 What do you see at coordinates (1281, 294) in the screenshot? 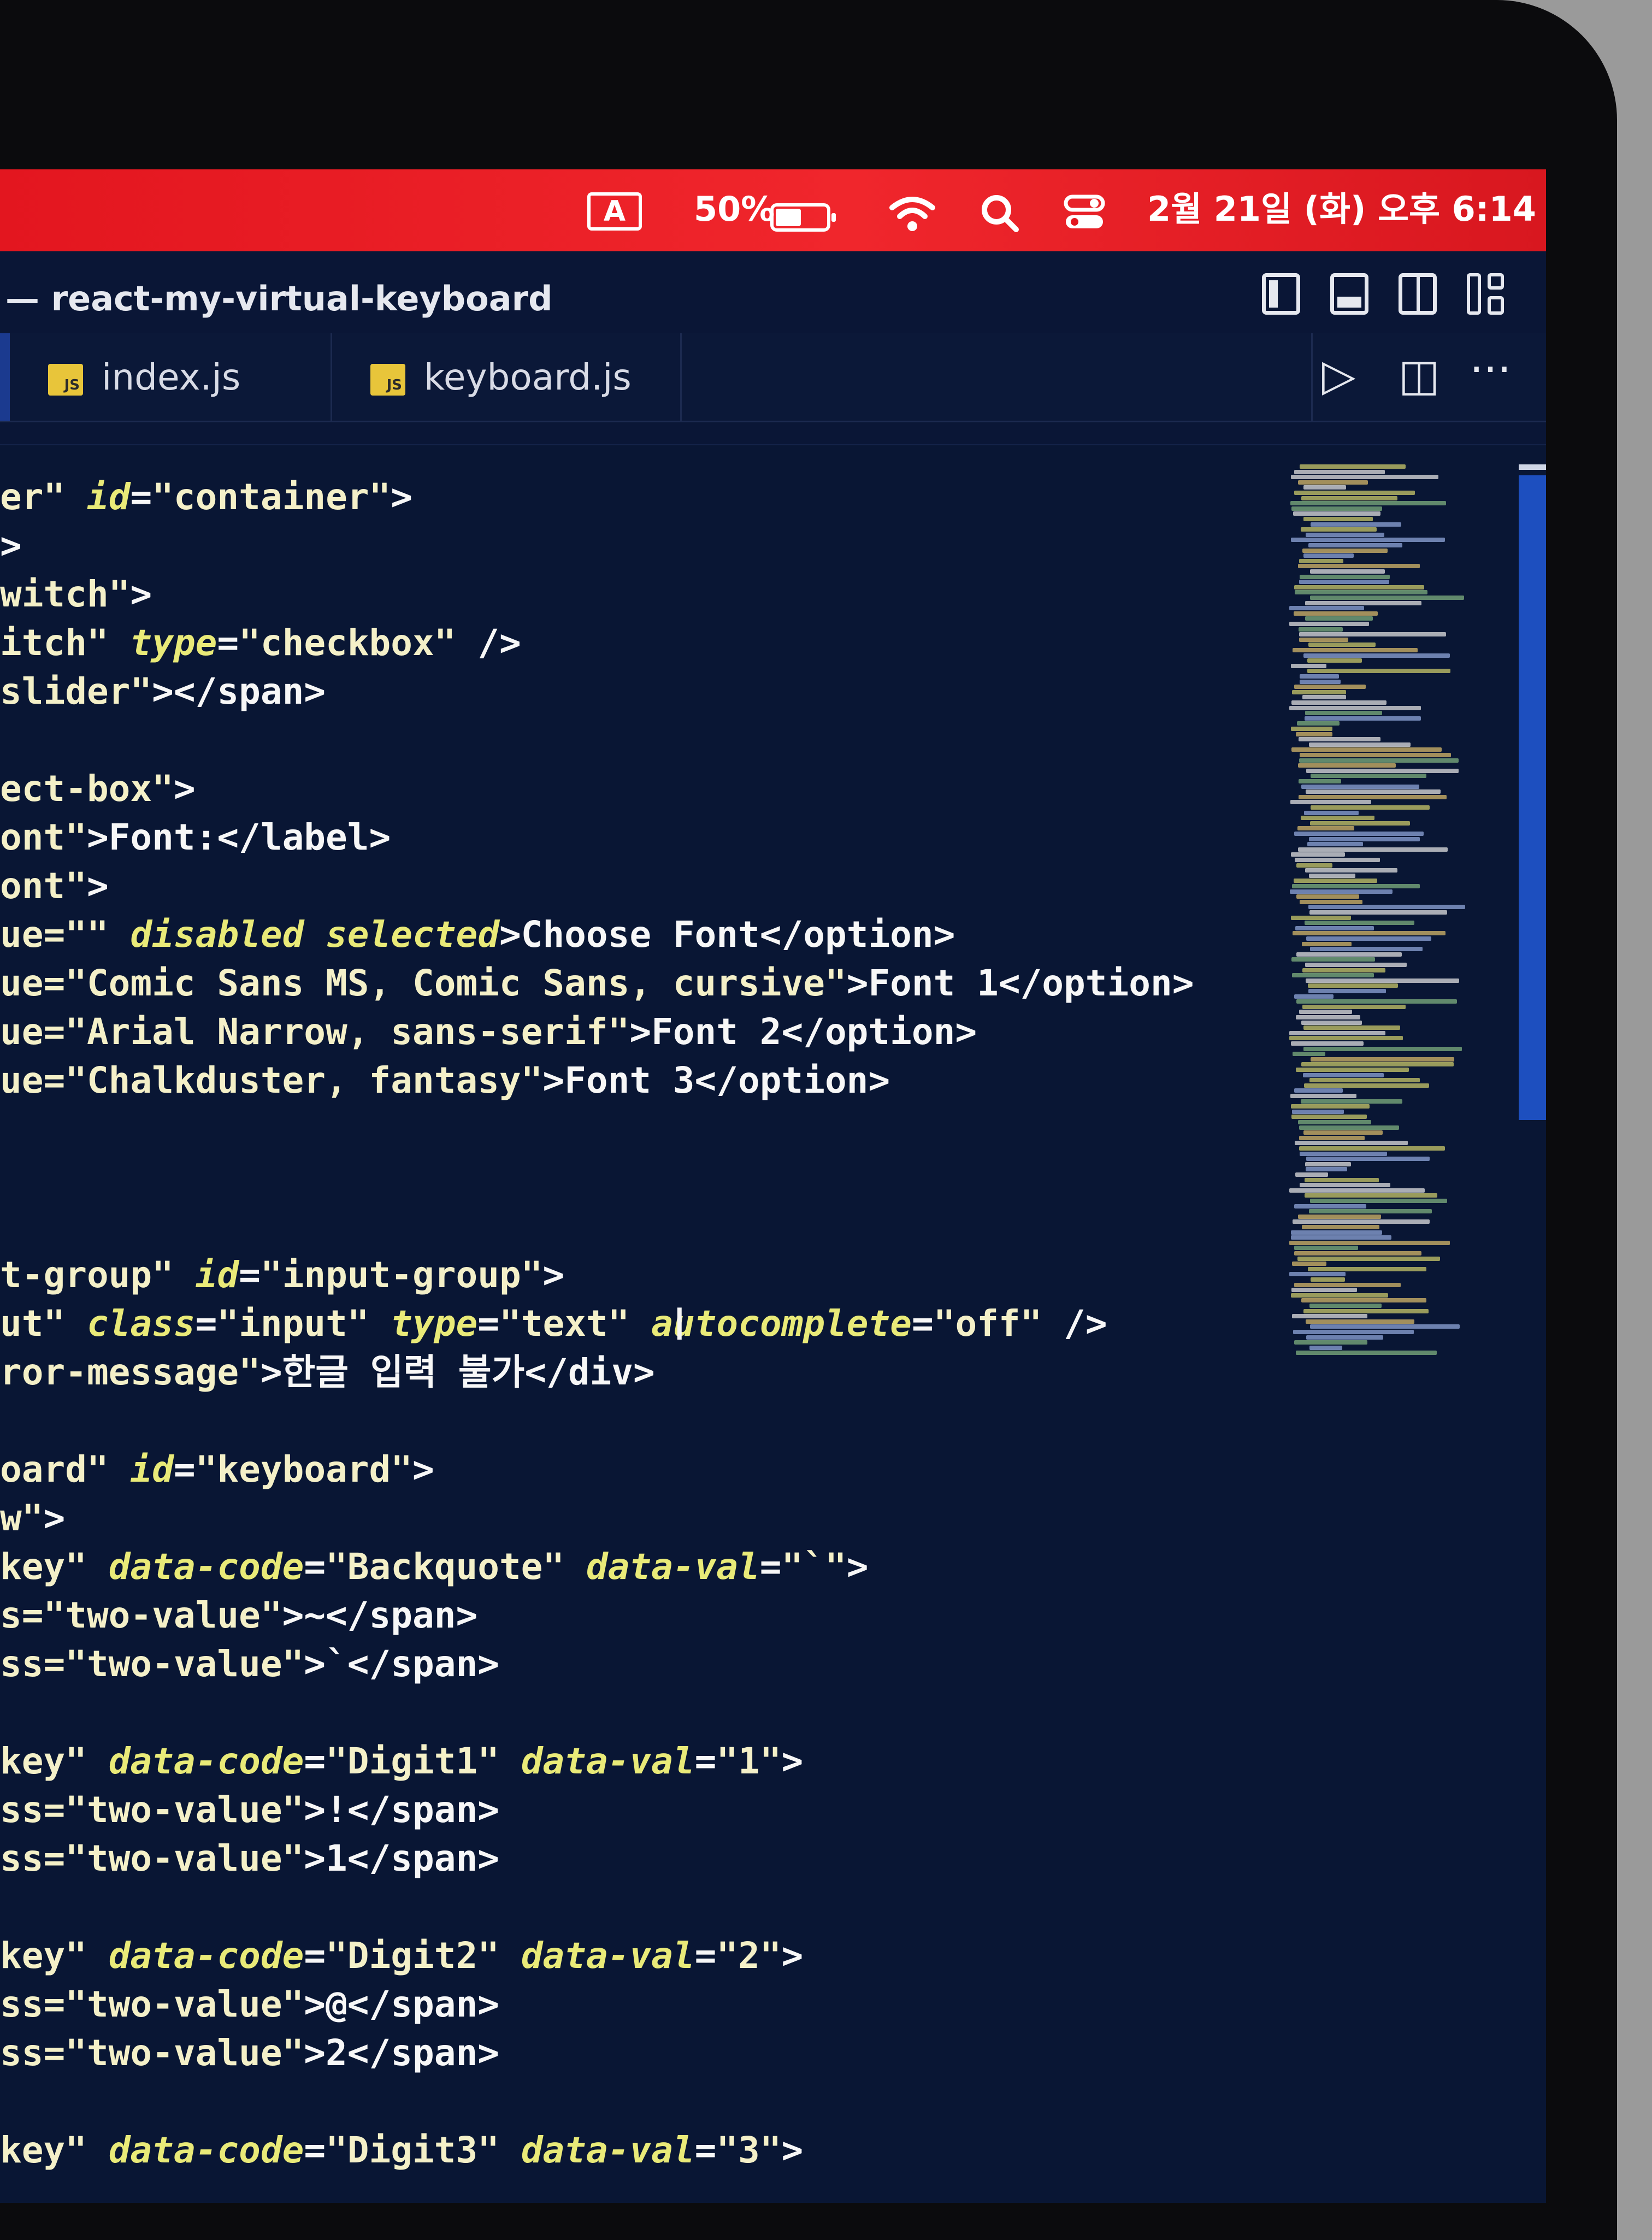
I see `toggle-primary-sidebar-icon` at bounding box center [1281, 294].